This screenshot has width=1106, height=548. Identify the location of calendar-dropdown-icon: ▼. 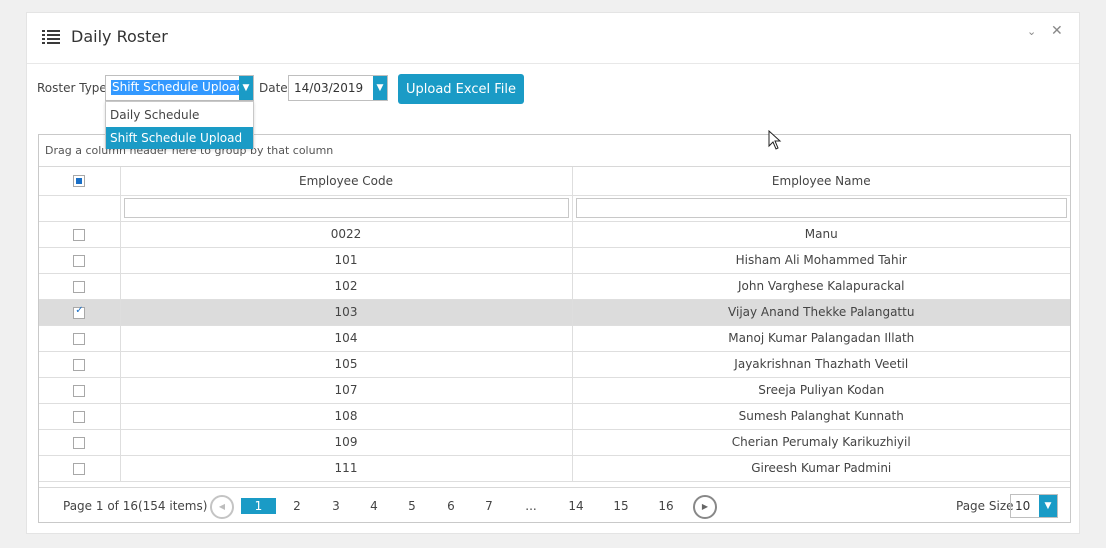
(380, 88).